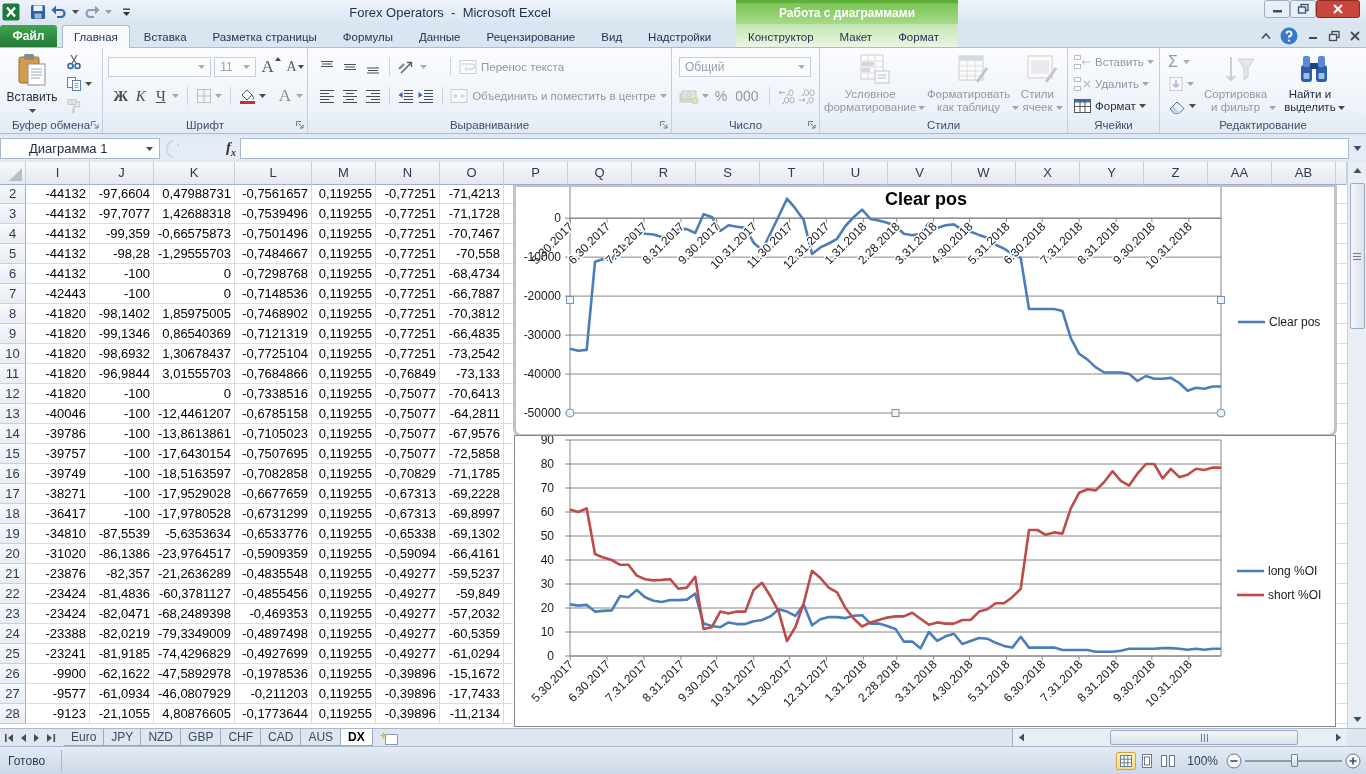  I want to click on help-icon, so click(1289, 35).